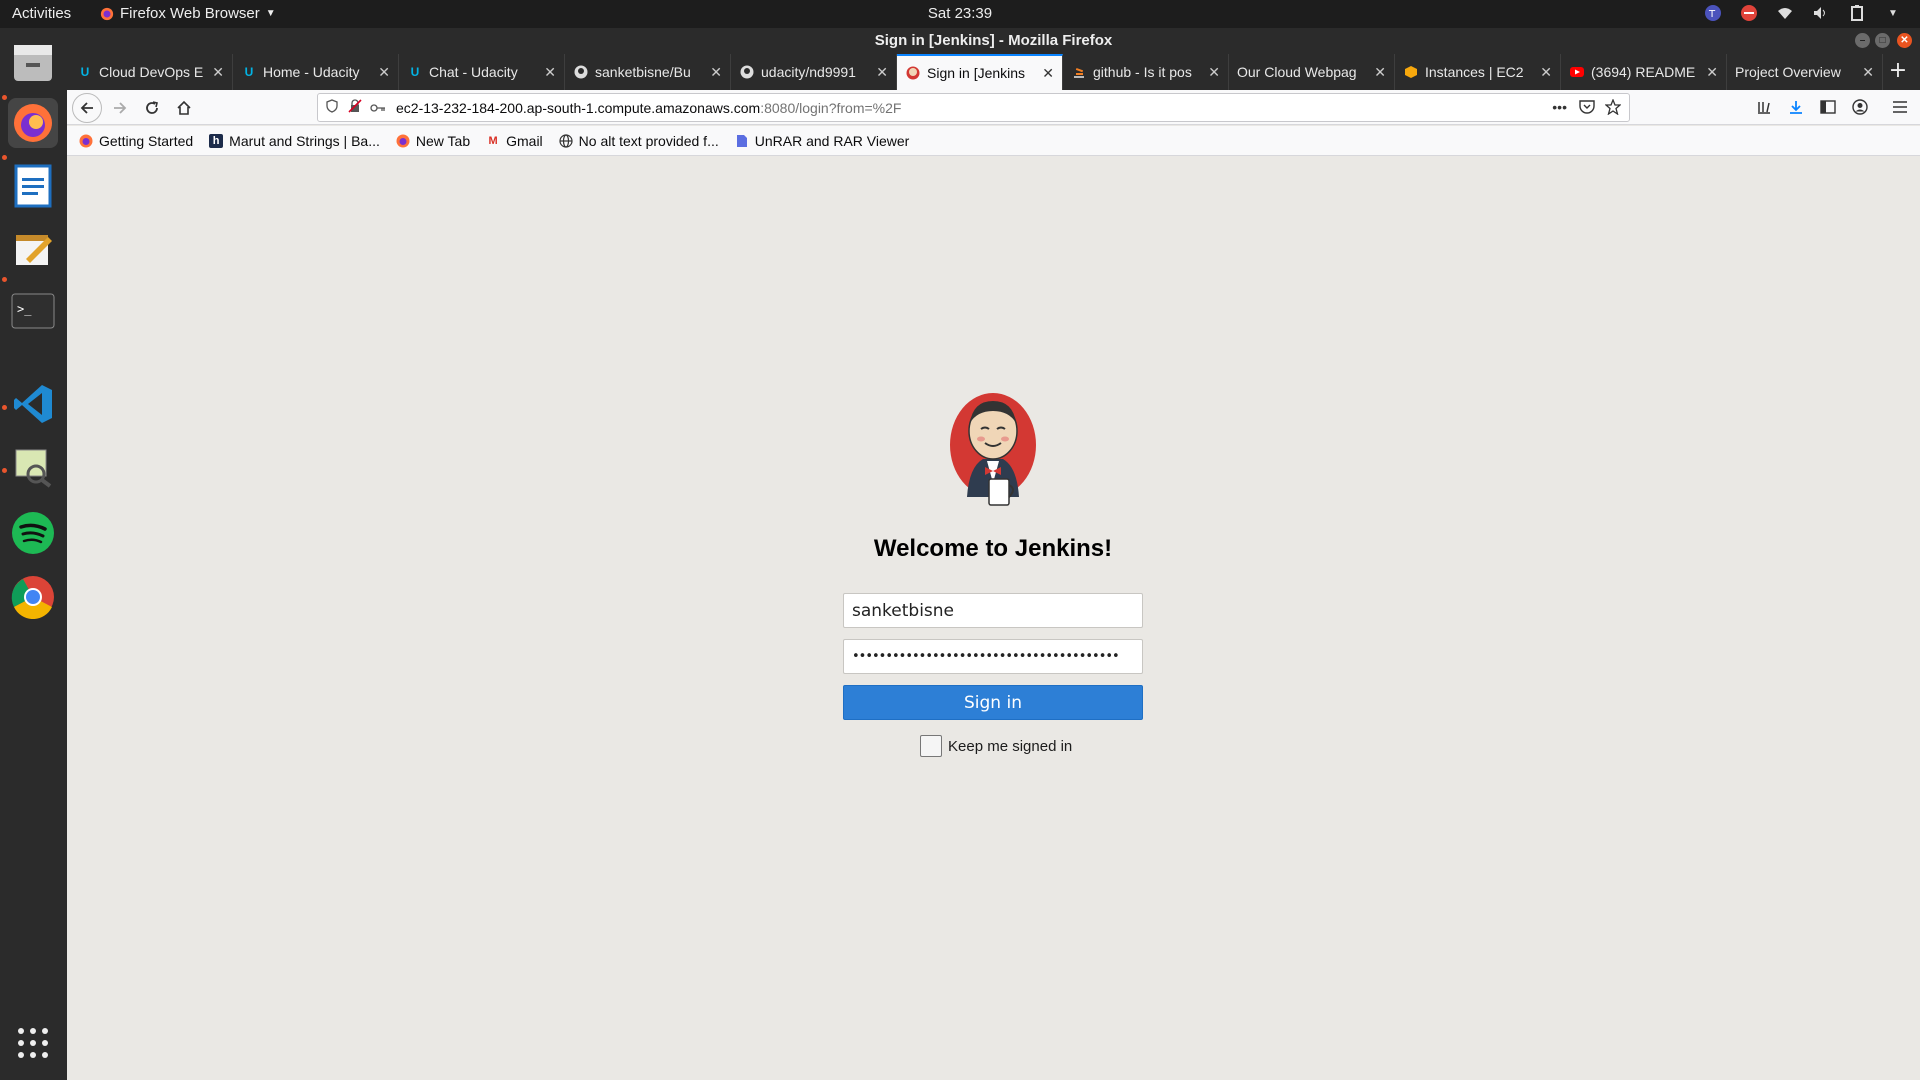 The width and height of the screenshot is (1920, 1080). I want to click on app-menu-label: Firefox Web Browser, so click(190, 13).